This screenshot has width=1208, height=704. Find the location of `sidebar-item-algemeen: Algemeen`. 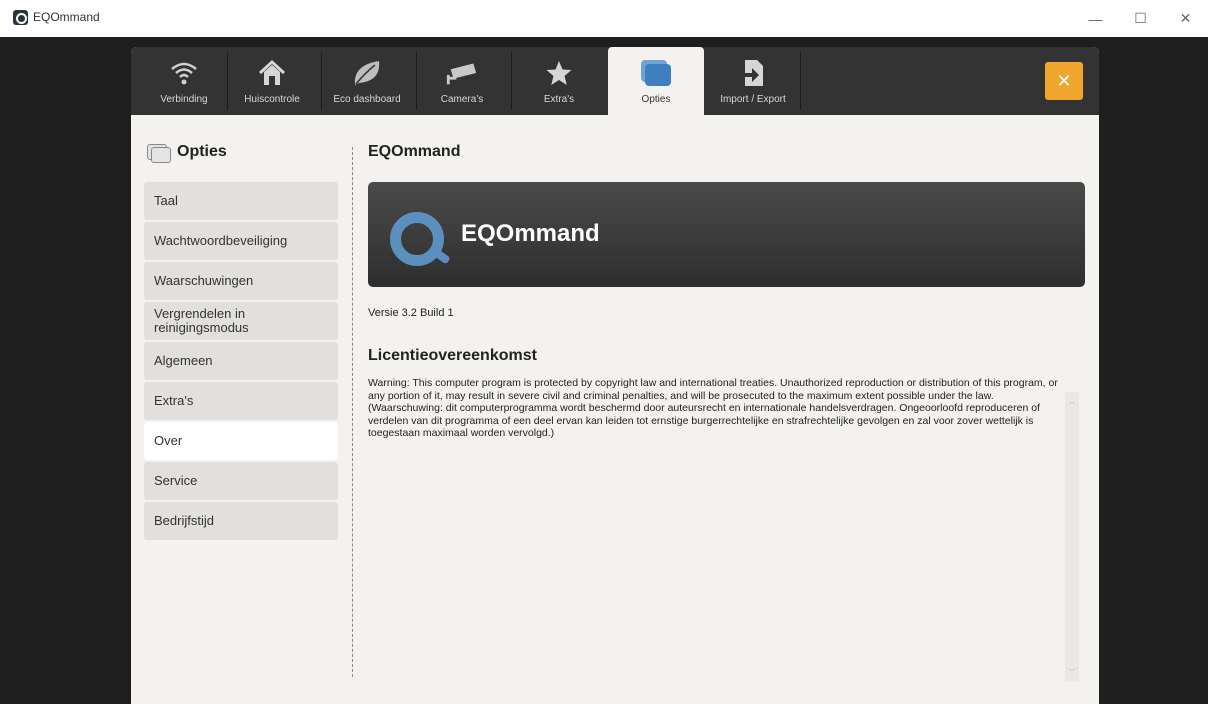

sidebar-item-algemeen: Algemeen is located at coordinates (241, 361).